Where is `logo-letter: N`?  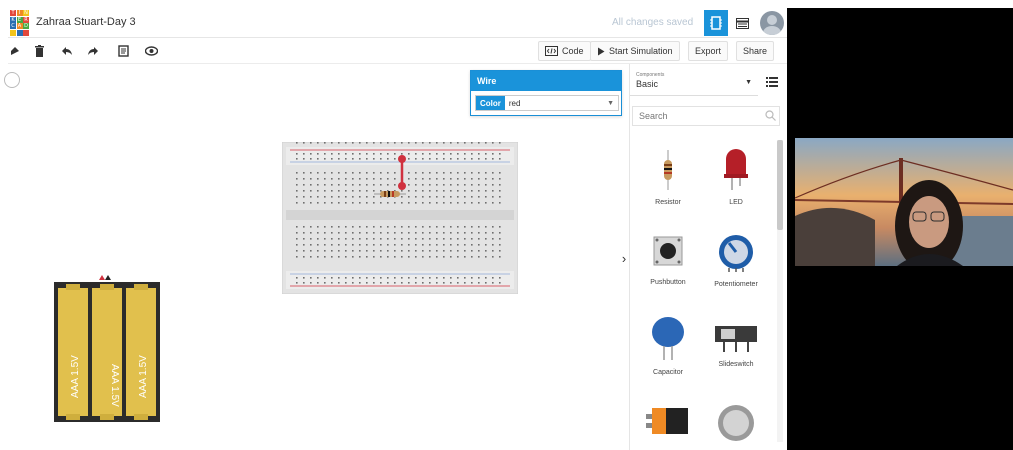
logo-letter: N is located at coordinates (26, 13).